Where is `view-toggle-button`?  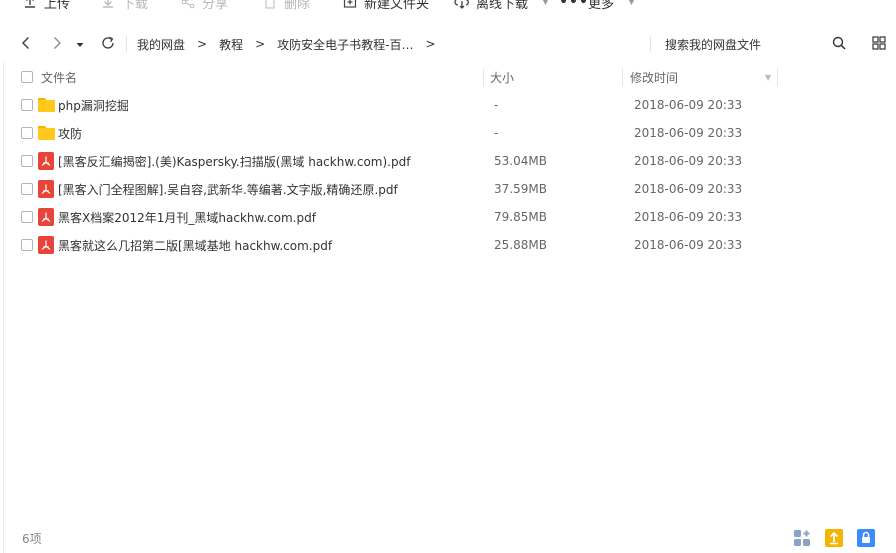 view-toggle-button is located at coordinates (879, 44).